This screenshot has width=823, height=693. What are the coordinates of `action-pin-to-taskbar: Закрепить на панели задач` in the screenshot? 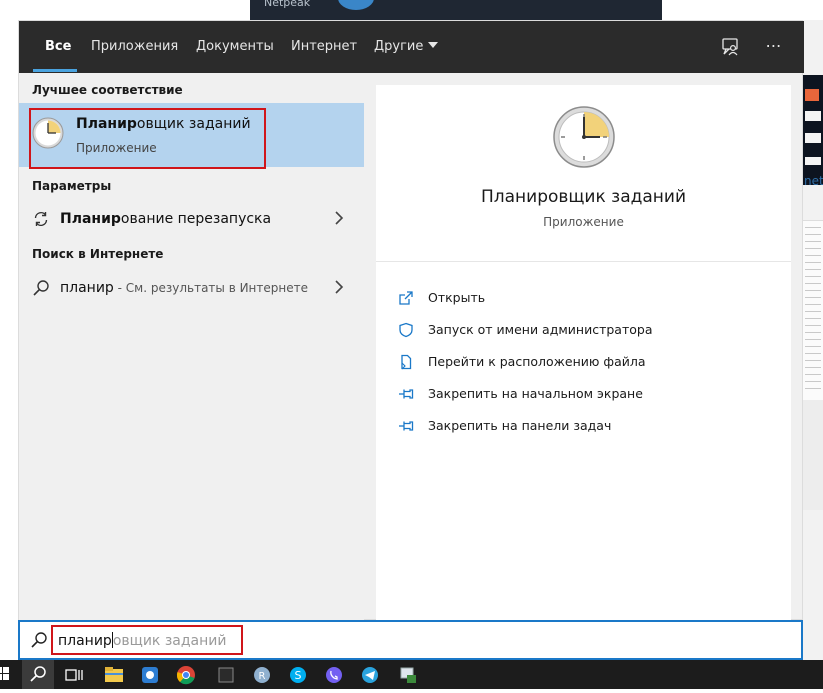 It's located at (588, 426).